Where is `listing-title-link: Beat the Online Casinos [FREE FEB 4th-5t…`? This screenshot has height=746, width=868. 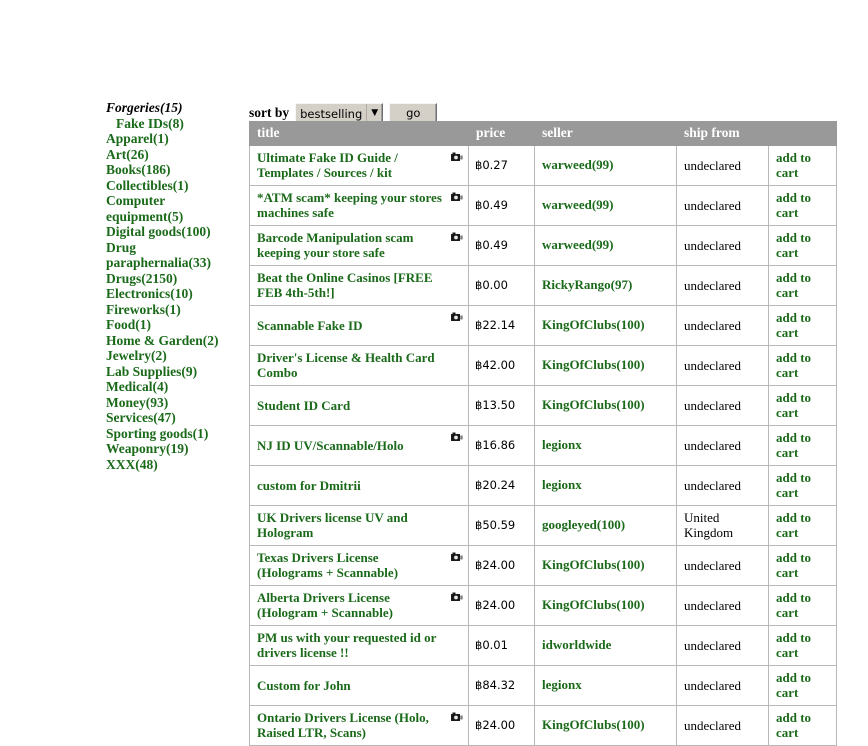 listing-title-link: Beat the Online Casinos [FREE FEB 4th-5t… is located at coordinates (359, 285).